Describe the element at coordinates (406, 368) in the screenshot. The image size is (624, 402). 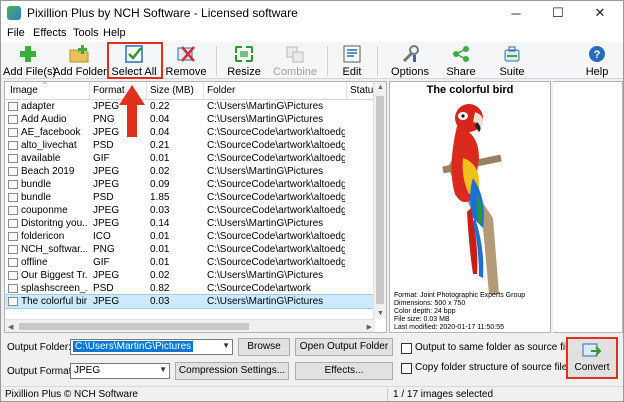
I see `copy-structure-checkbox` at that location.